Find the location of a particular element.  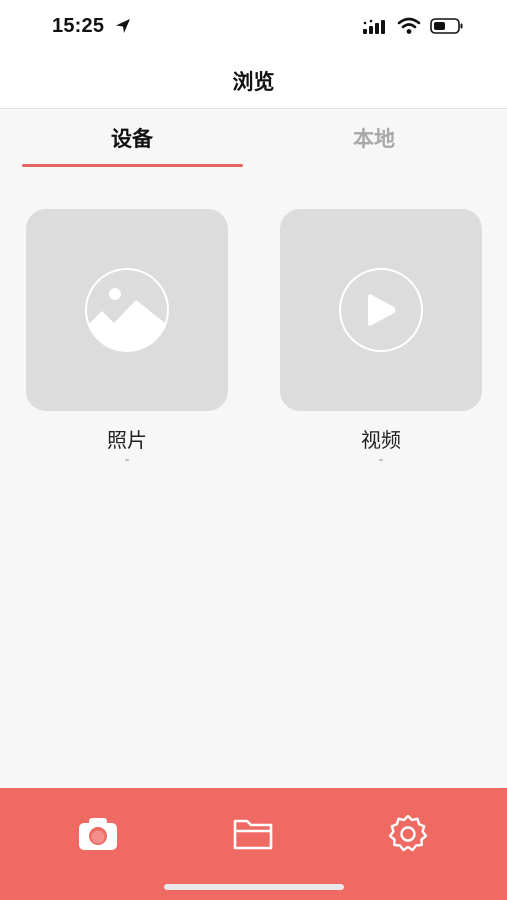

play-icon is located at coordinates (381, 310).